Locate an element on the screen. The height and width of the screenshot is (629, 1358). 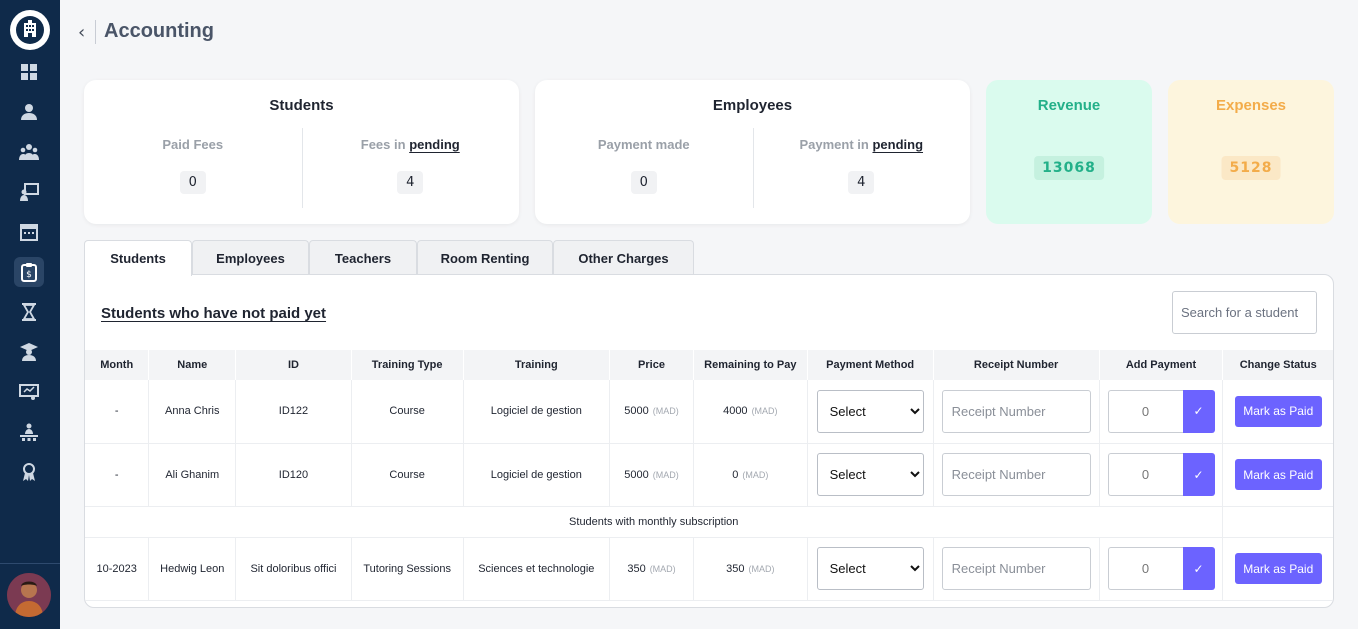
revenue-title: Revenue is located at coordinates (1069, 105).